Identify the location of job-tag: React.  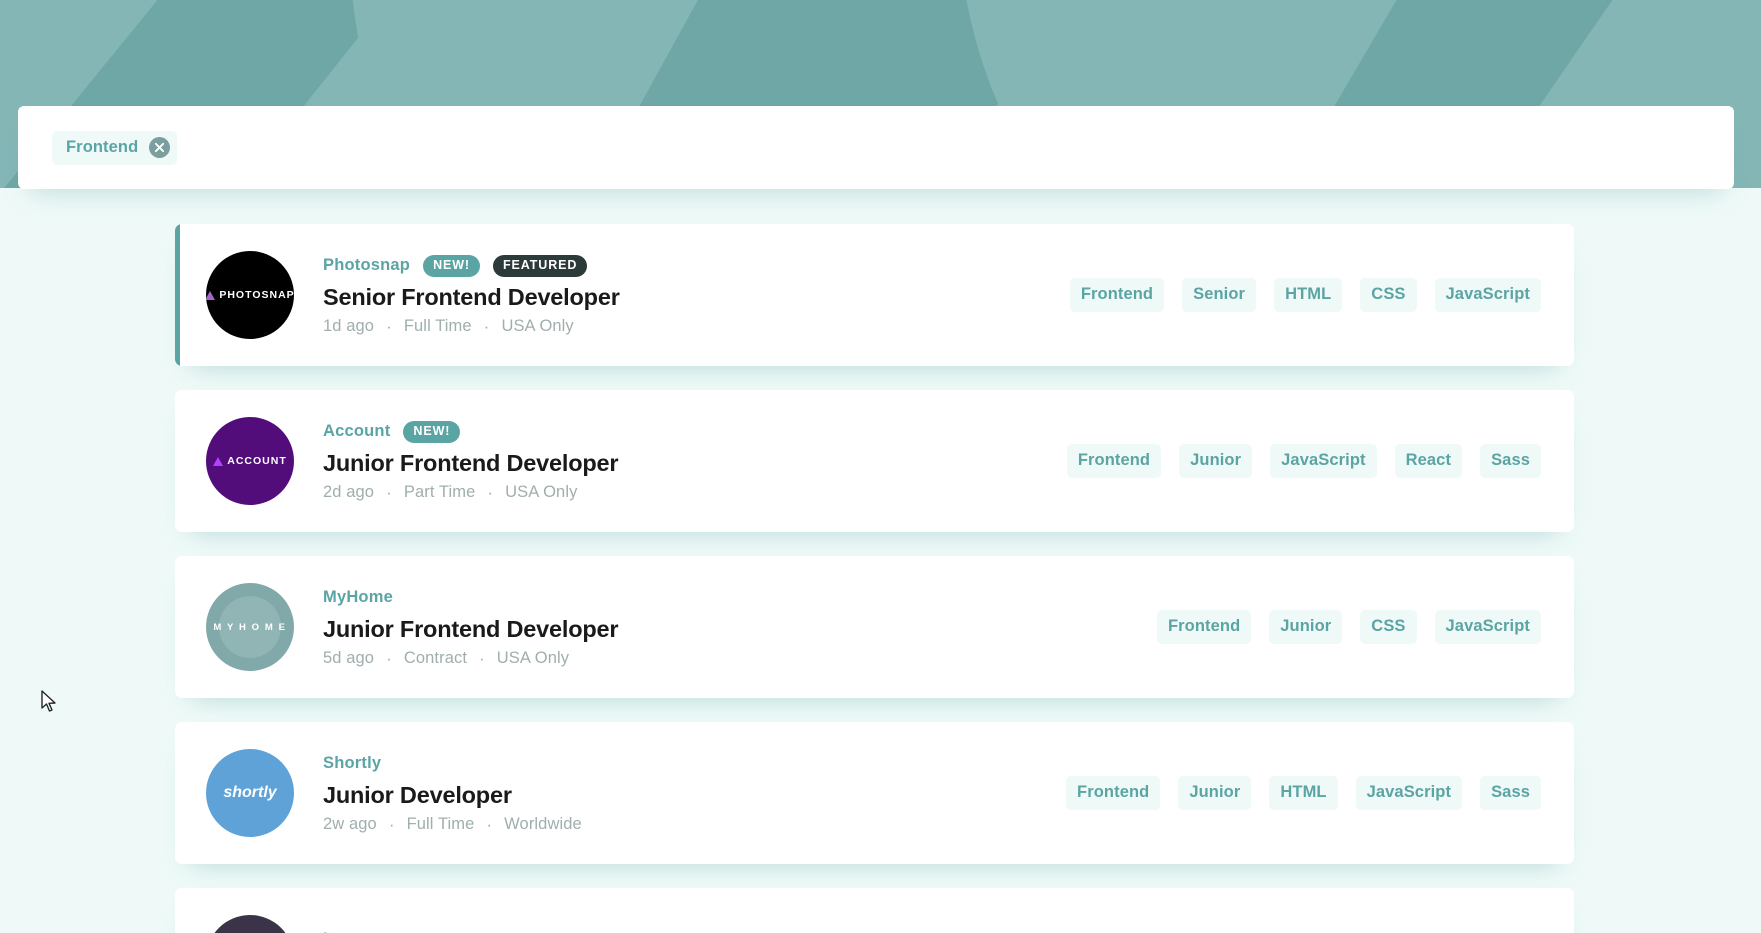
(1428, 461).